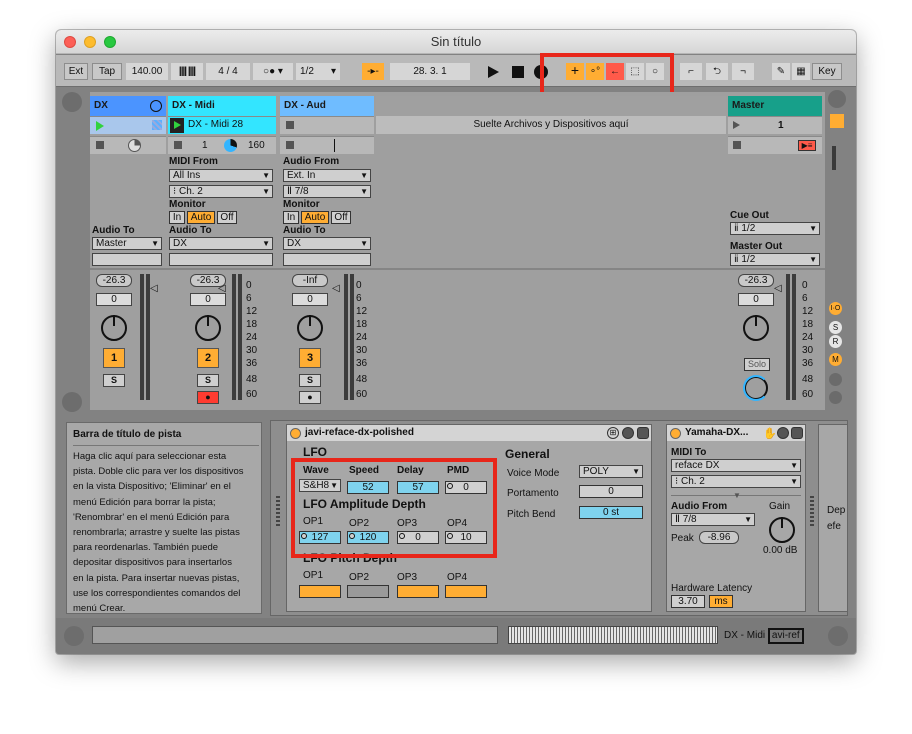 The height and width of the screenshot is (734, 912). What do you see at coordinates (721, 601) in the screenshot?
I see `latency-unit-toggle: ms` at bounding box center [721, 601].